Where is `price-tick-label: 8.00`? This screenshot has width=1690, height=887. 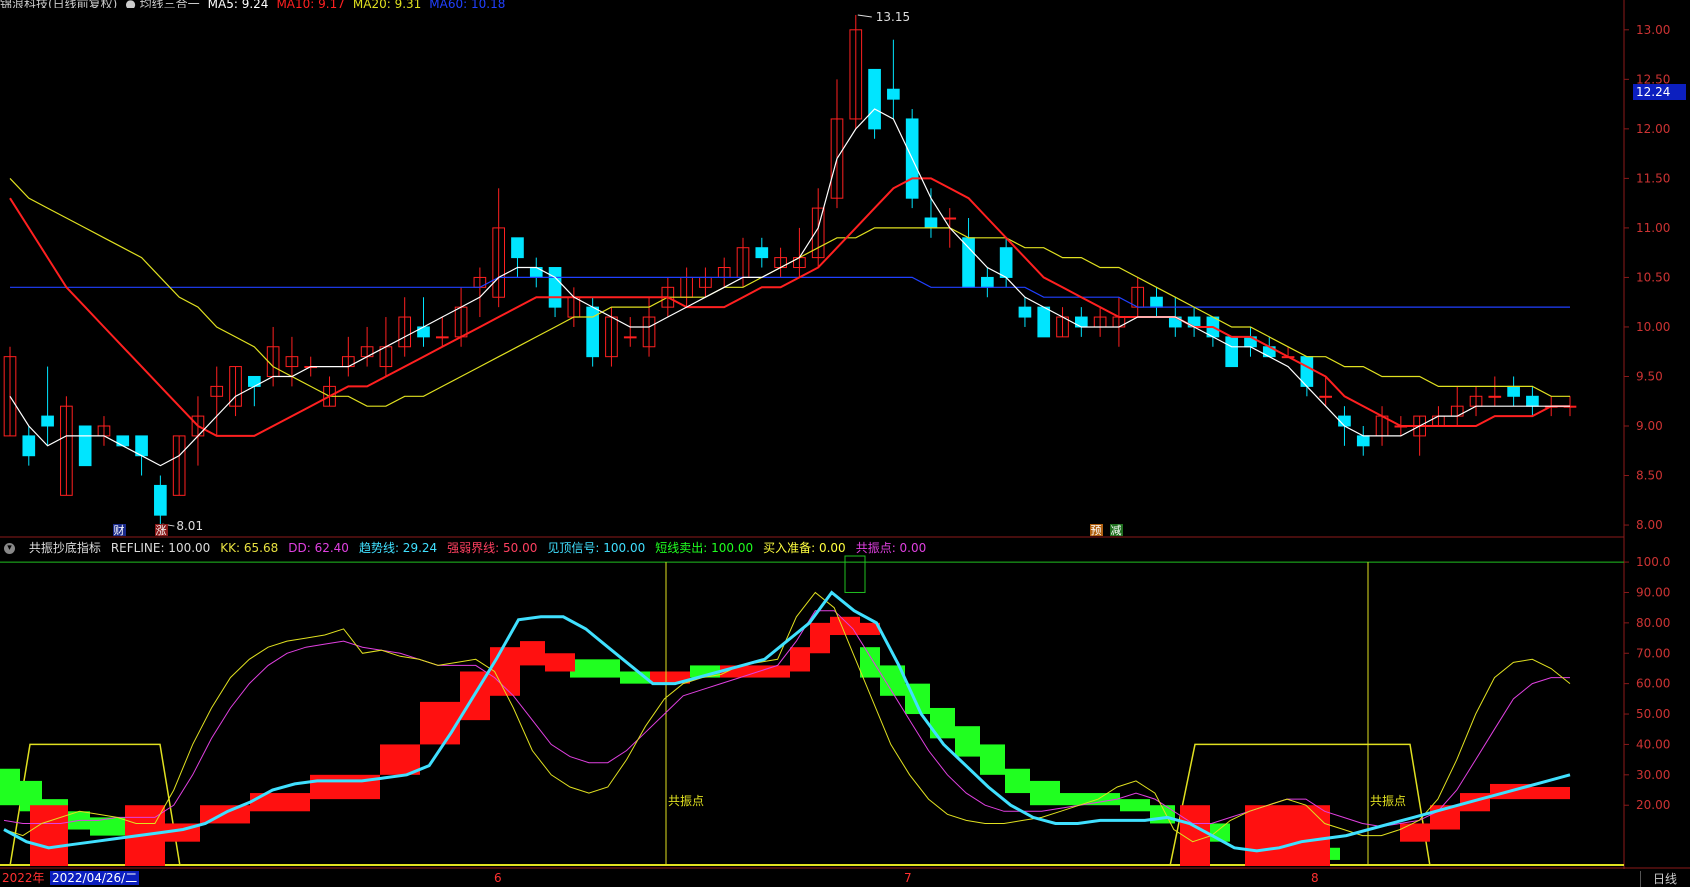
price-tick-label: 8.00 is located at coordinates (1649, 525).